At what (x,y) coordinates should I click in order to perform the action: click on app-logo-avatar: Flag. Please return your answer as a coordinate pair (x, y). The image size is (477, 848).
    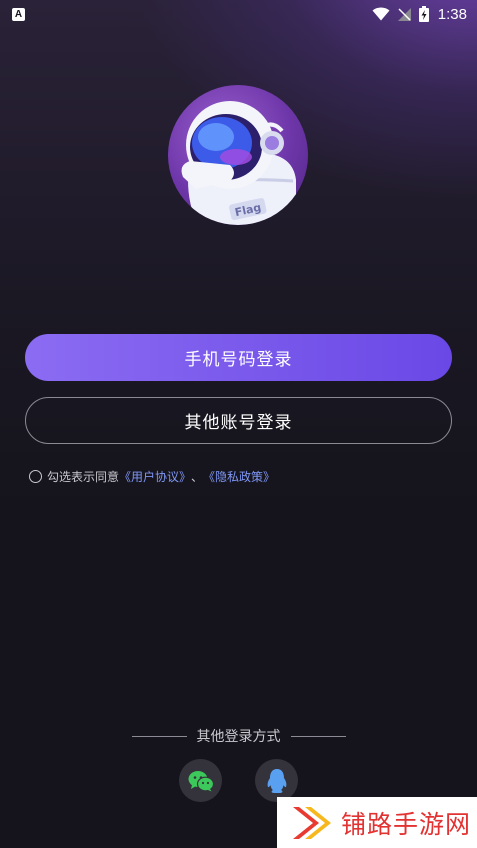
    Looking at the image, I should click on (238, 155).